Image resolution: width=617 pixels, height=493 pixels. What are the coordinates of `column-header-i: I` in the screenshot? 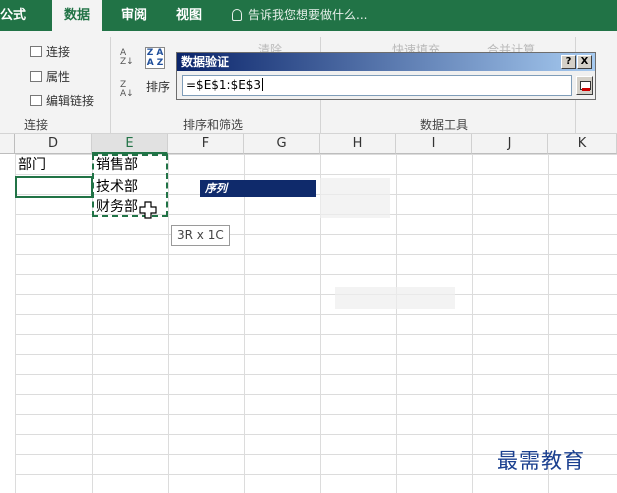 It's located at (434, 144).